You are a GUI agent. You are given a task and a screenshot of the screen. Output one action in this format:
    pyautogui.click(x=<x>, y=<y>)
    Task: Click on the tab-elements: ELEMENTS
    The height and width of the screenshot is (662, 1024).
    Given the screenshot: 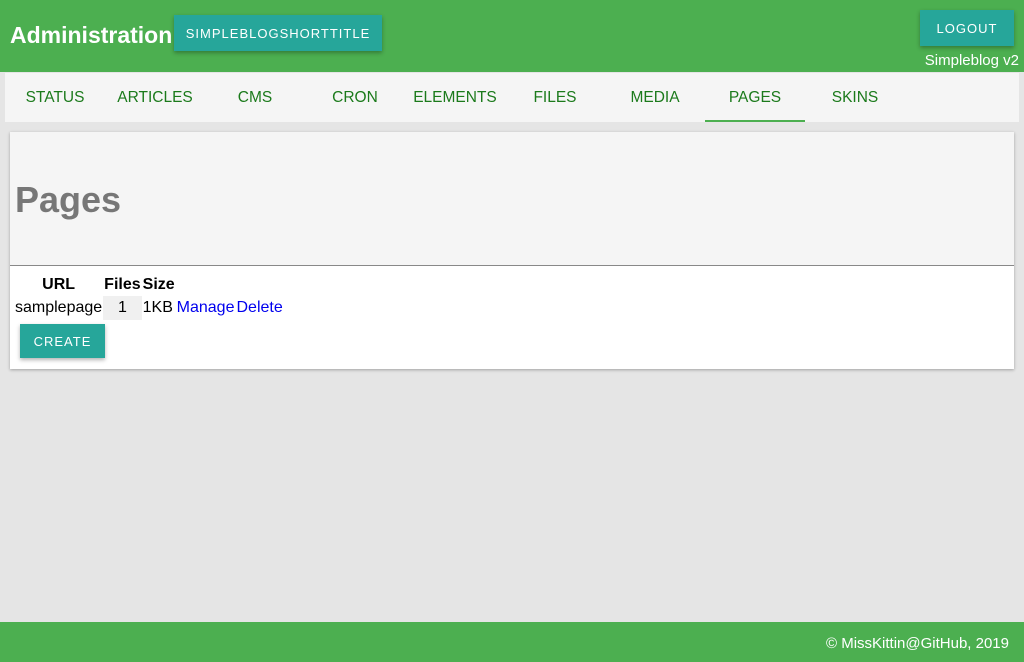 What is the action you would take?
    pyautogui.click(x=455, y=97)
    